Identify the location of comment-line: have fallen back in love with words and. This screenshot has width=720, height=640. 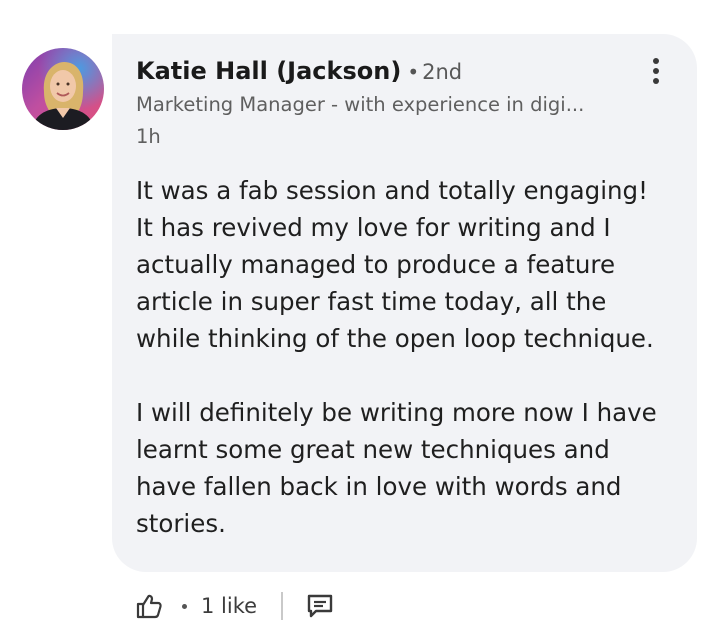
(379, 486).